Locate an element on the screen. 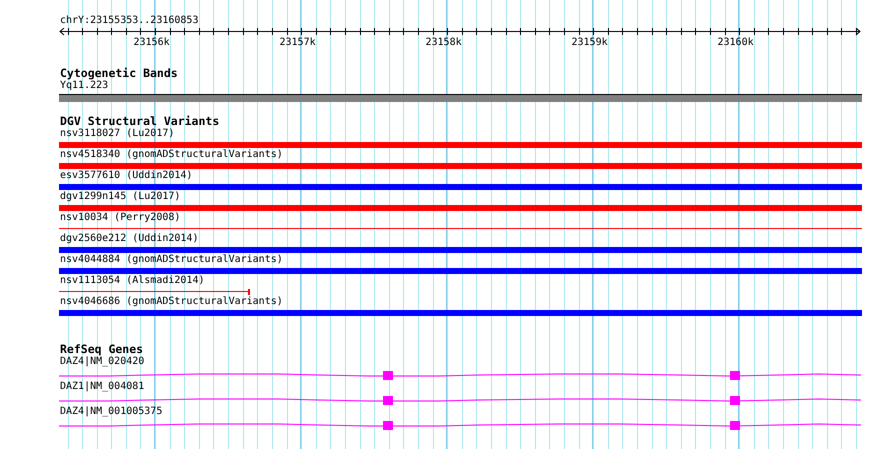 The image size is (890, 449). track-title: DGV Structural Variants is located at coordinates (139, 121).